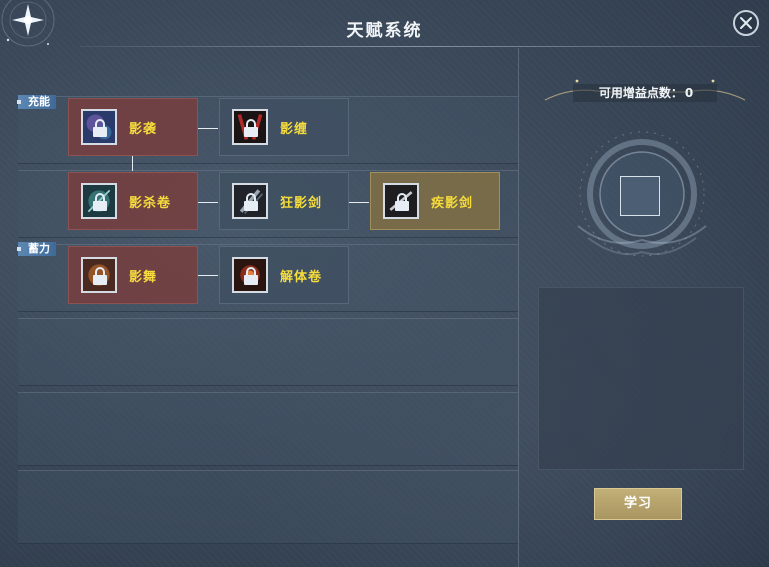  I want to click on available-points-value: 0, so click(689, 93).